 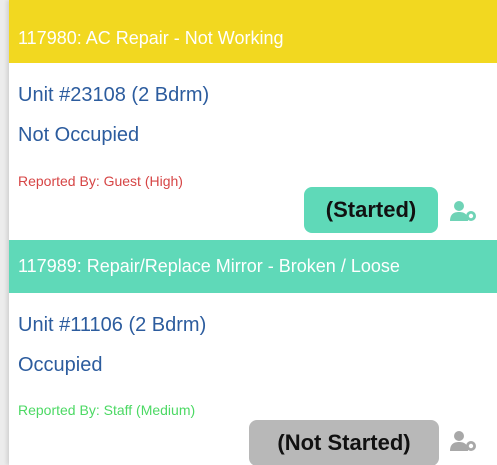 What do you see at coordinates (112, 325) in the screenshot?
I see `unit-label: Unit #11106 (2 Bdrm)` at bounding box center [112, 325].